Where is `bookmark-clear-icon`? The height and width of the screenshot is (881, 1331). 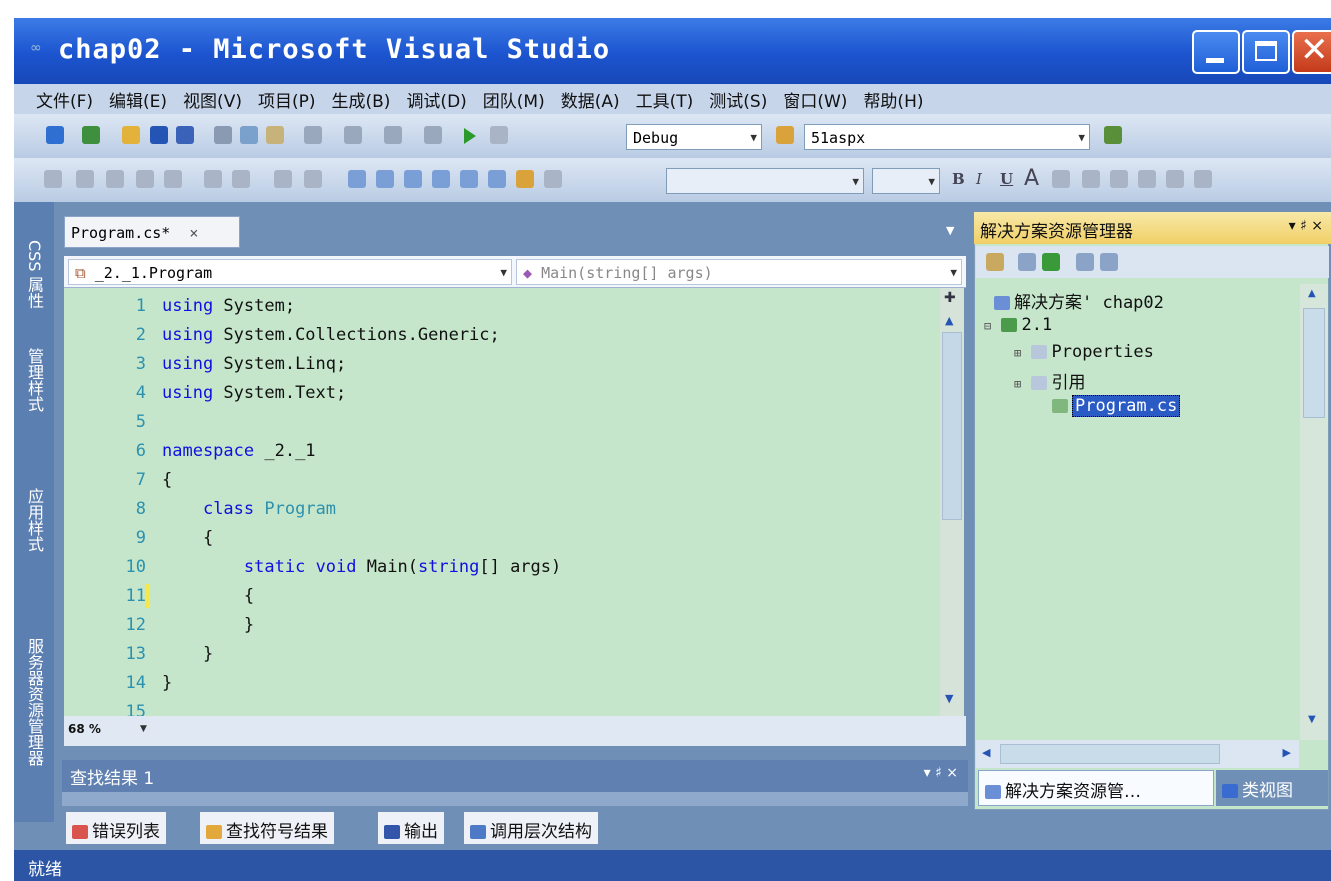 bookmark-clear-icon is located at coordinates (469, 179).